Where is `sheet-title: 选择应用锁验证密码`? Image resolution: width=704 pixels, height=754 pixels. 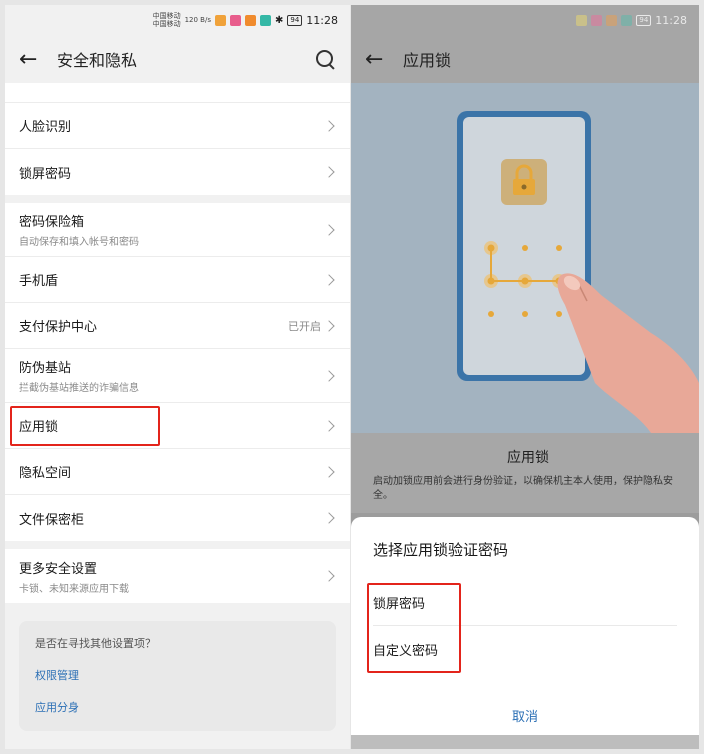 sheet-title: 选择应用锁验证密码 is located at coordinates (441, 550).